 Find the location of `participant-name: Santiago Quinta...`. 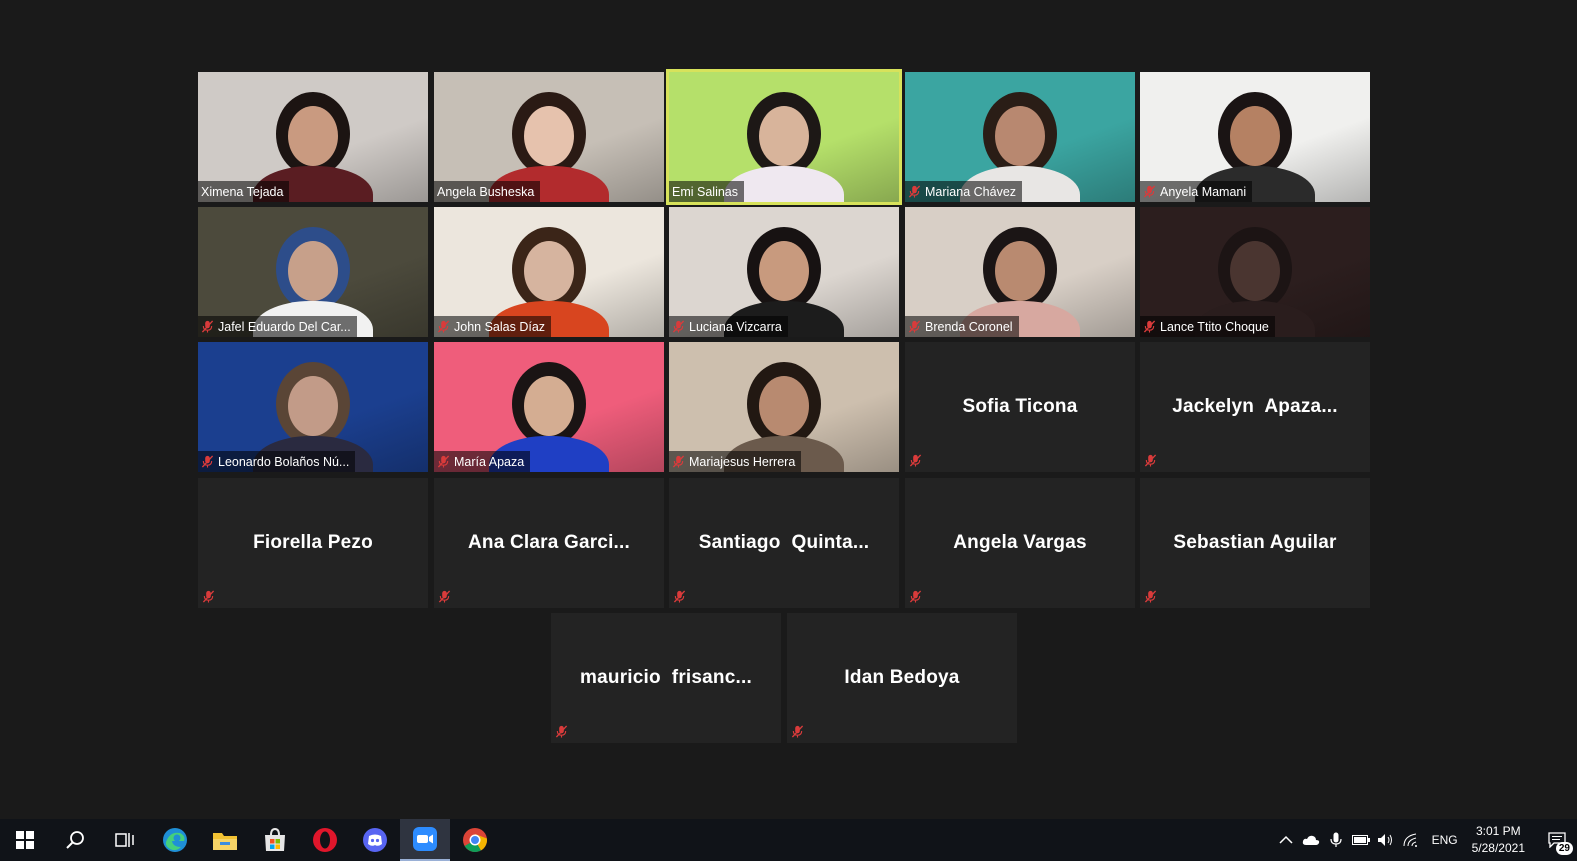

participant-name: Santiago Quinta... is located at coordinates (784, 542).